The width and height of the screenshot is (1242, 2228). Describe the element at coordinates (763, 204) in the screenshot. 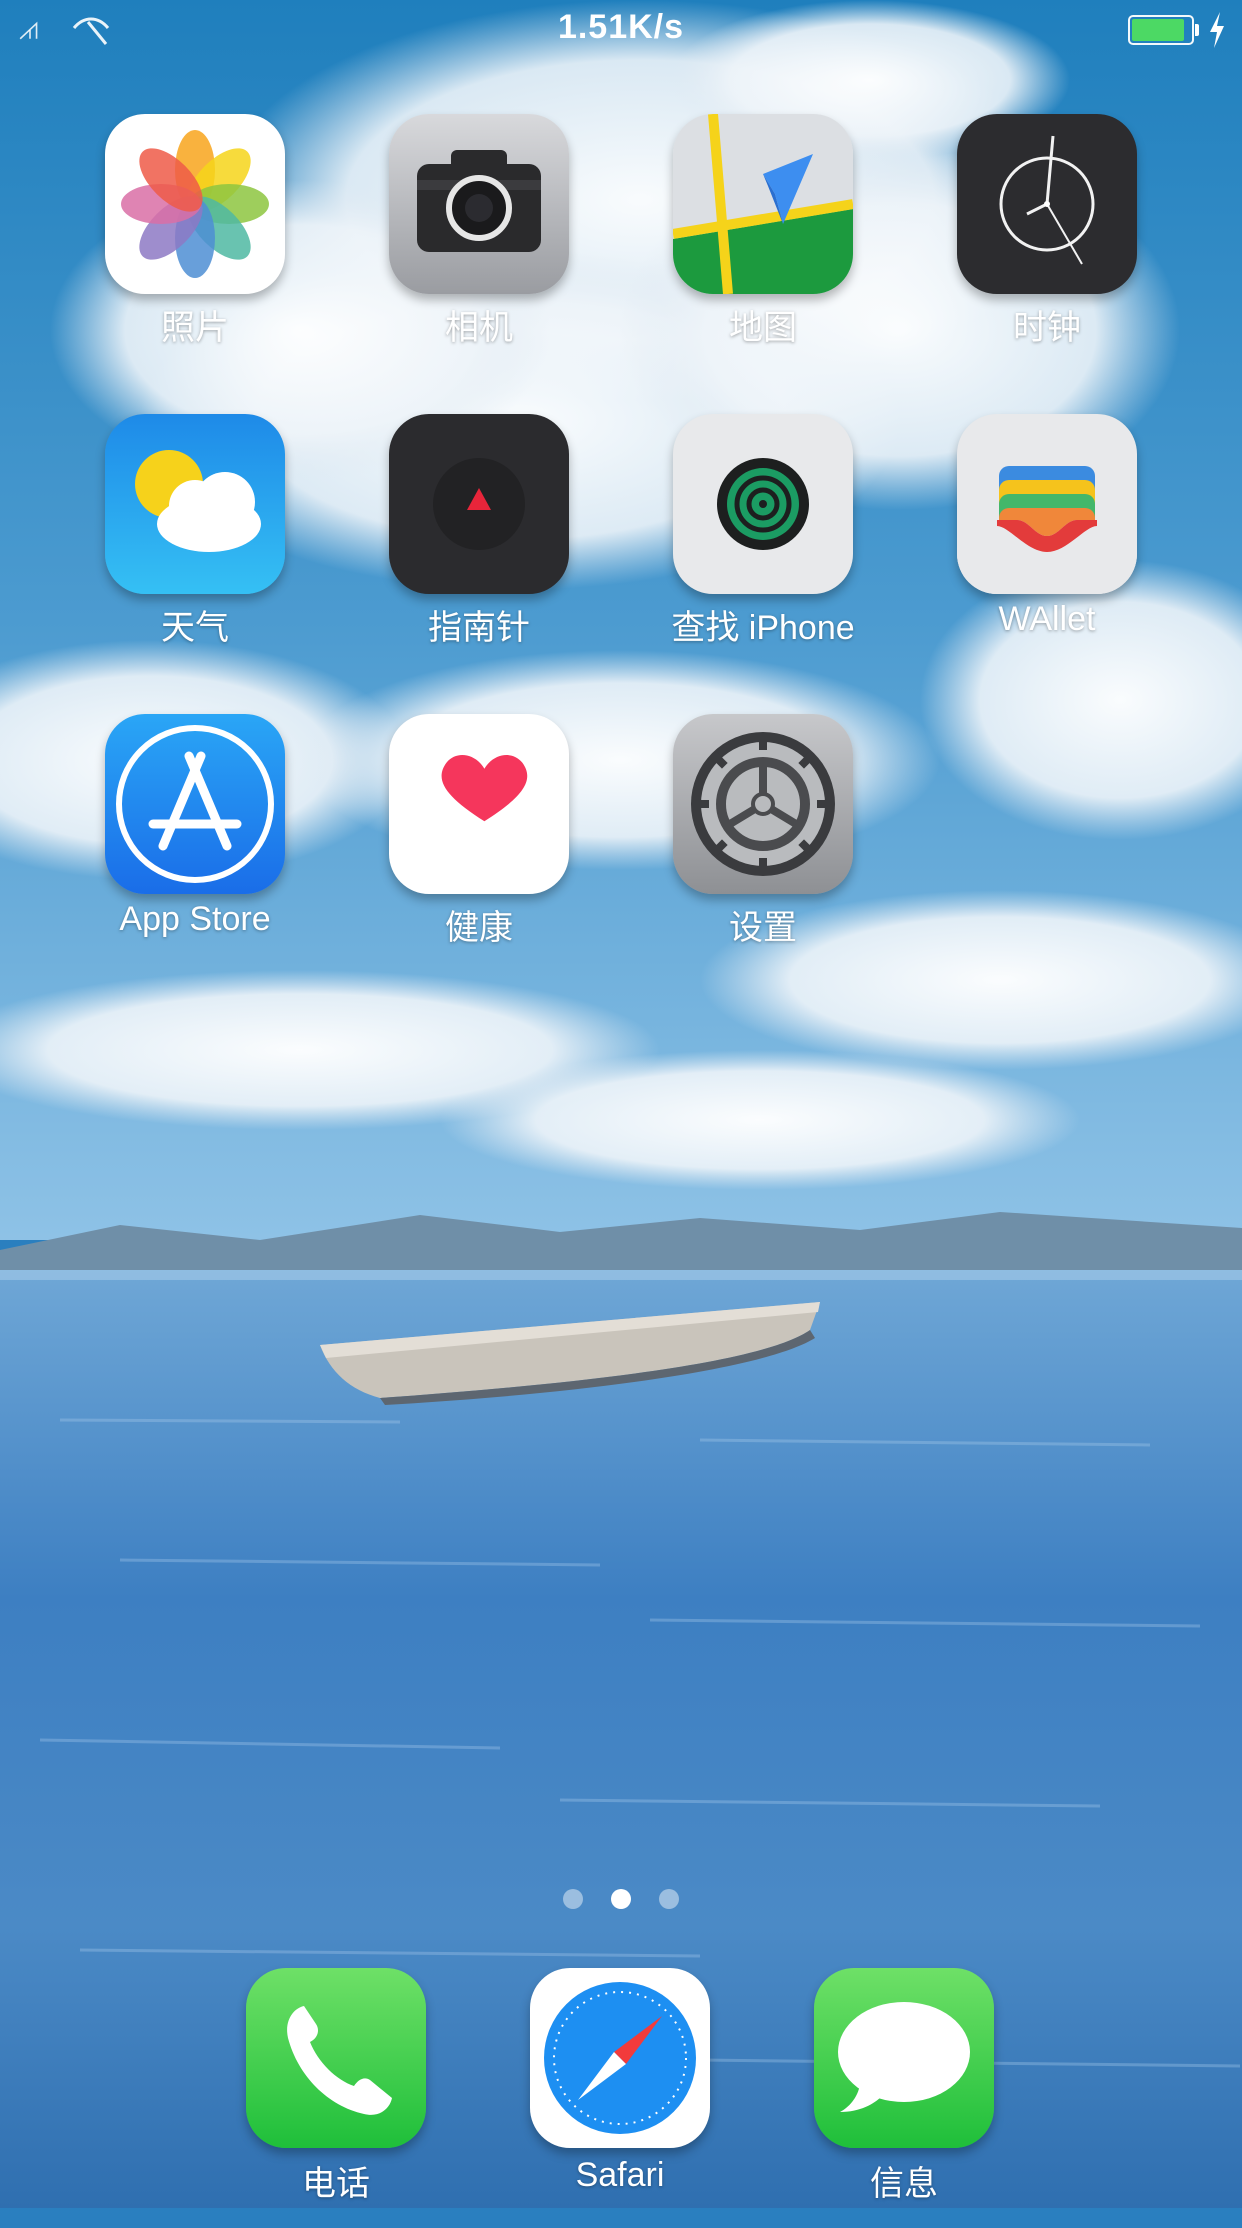

I see `maps-icon` at that location.